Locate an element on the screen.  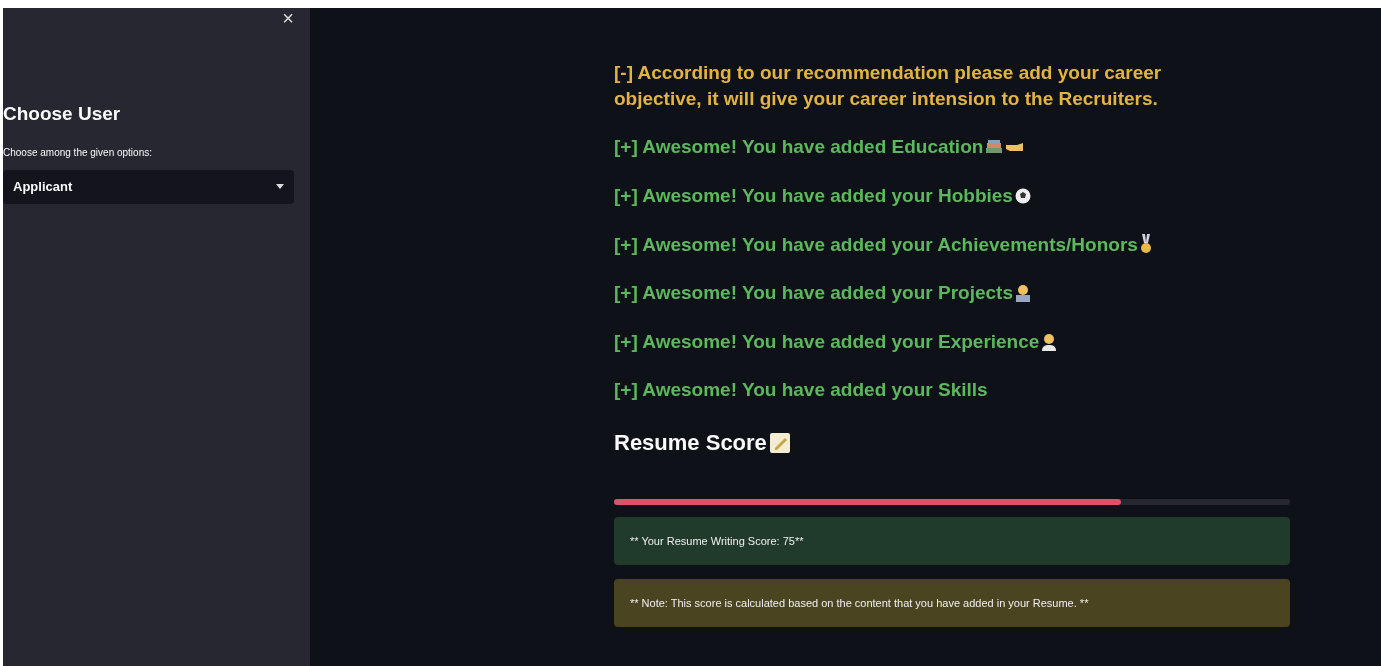
close-button: × is located at coordinates (288, 18).